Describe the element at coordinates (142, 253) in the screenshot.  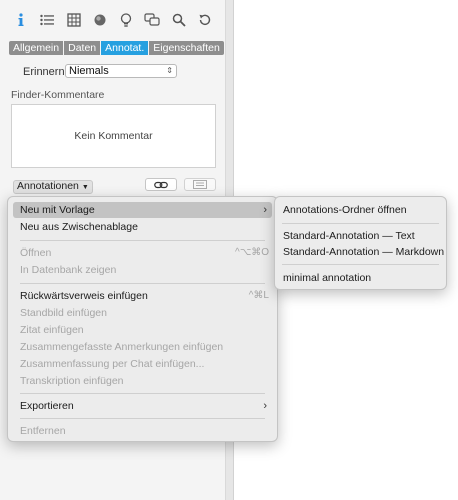
I see `menu-item-open: Öffnen ^⌥⌘O` at that location.